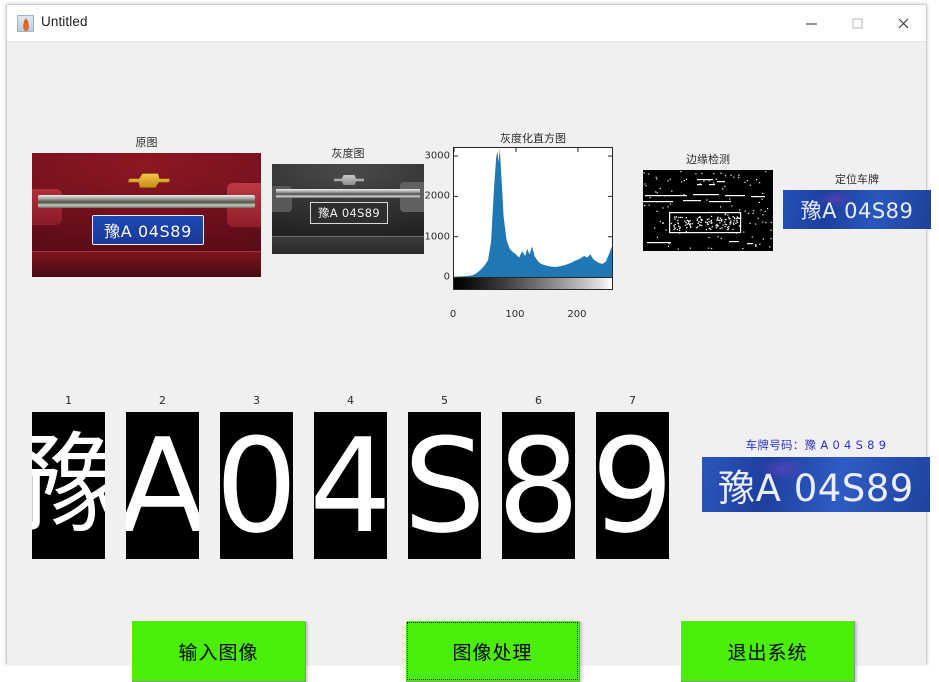 This screenshot has width=939, height=682. What do you see at coordinates (857, 23) in the screenshot?
I see `maximize-icon` at bounding box center [857, 23].